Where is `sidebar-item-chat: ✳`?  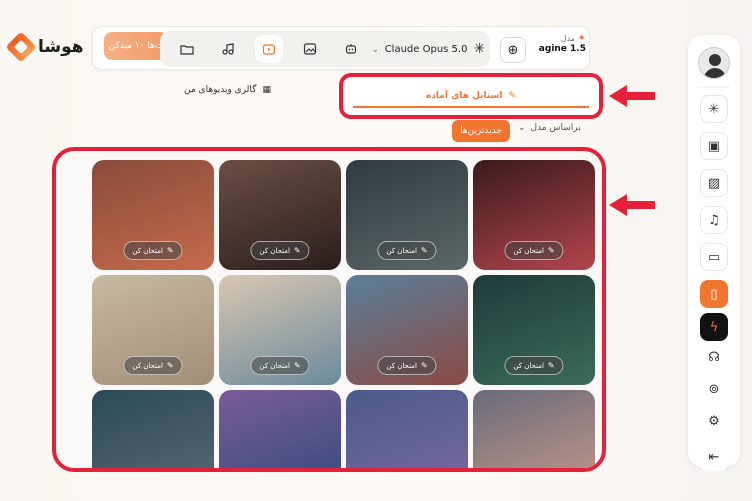
sidebar-item-chat: ✳ is located at coordinates (714, 109).